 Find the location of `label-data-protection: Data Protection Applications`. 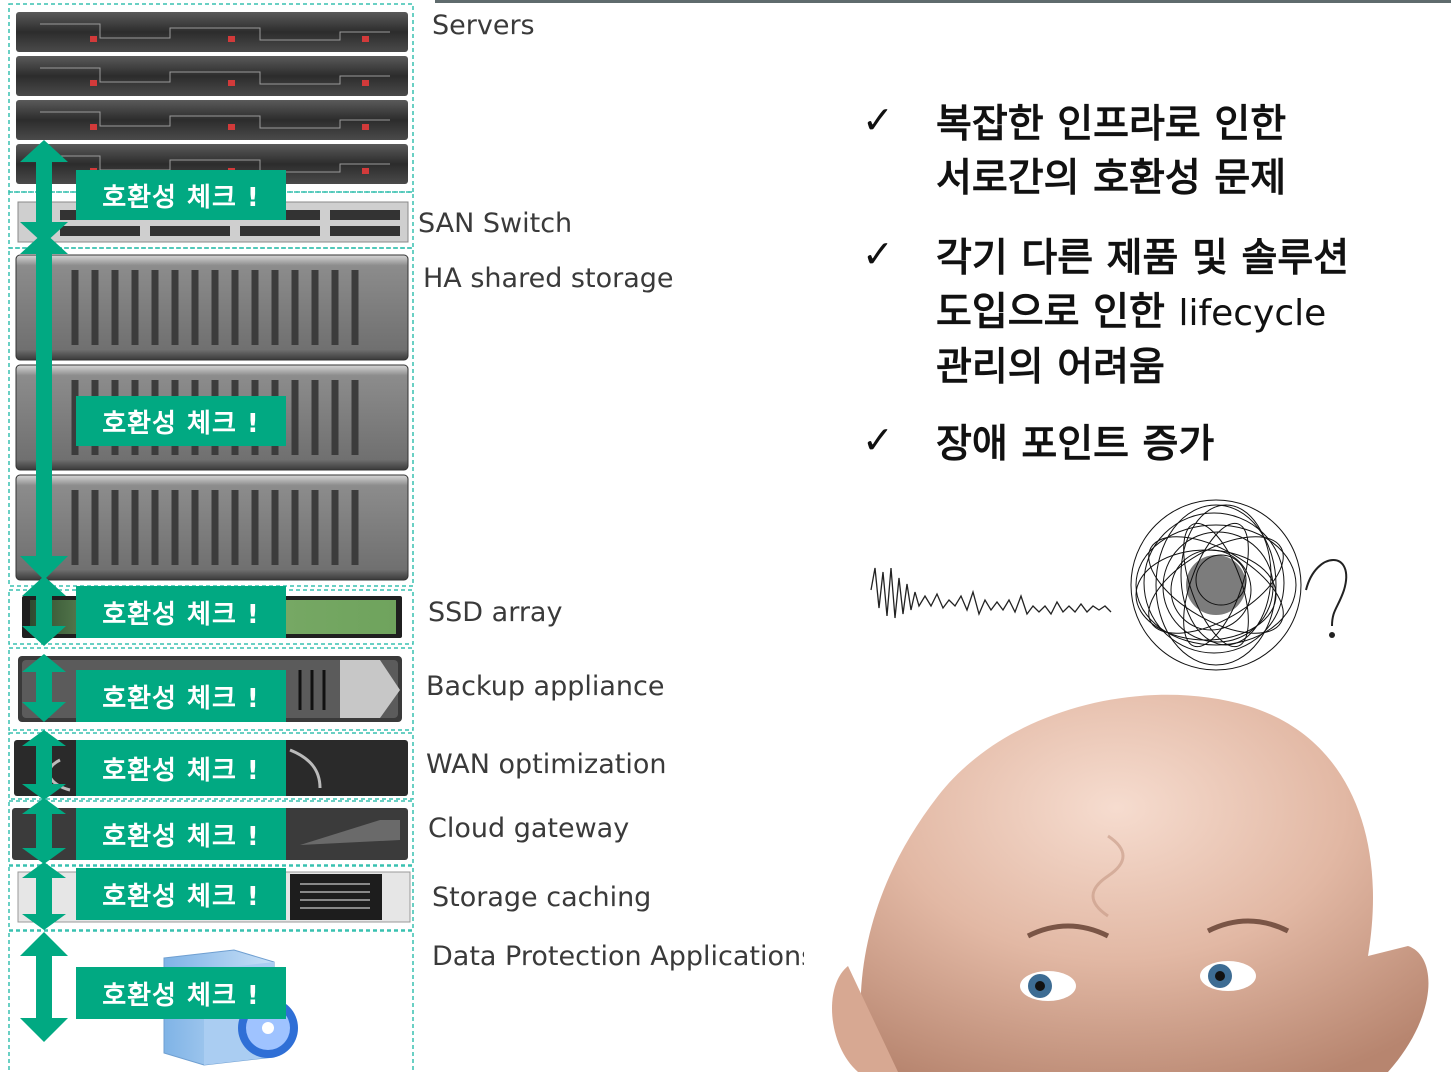

label-data-protection: Data Protection Applications is located at coordinates (618, 956).